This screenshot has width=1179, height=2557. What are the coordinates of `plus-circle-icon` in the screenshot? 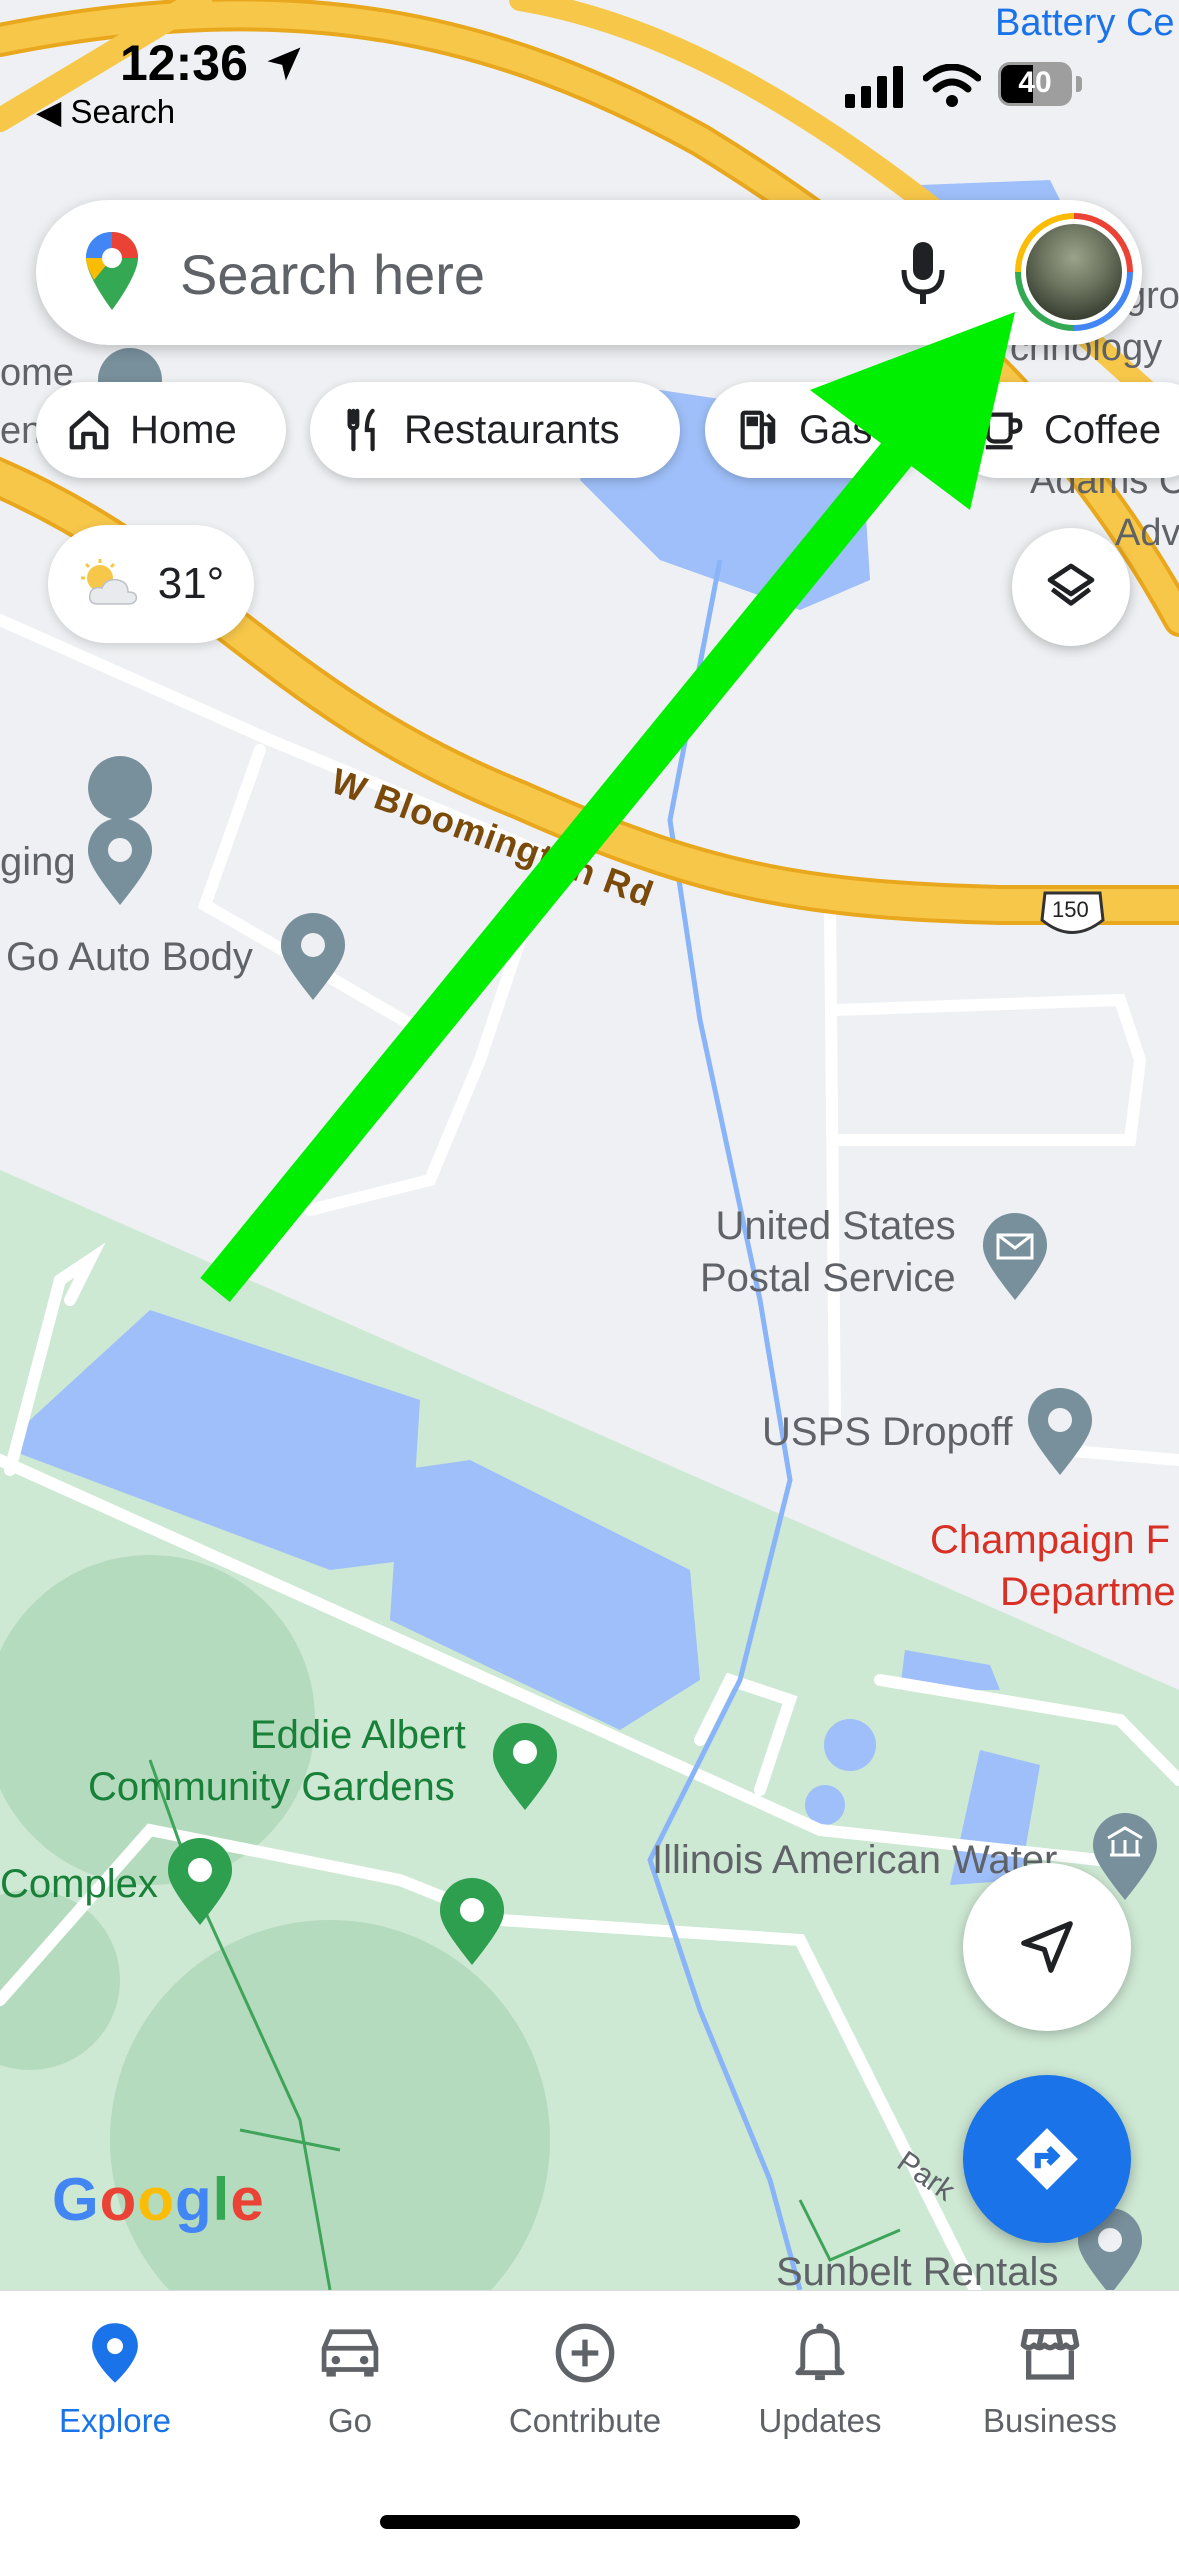 It's located at (585, 2353).